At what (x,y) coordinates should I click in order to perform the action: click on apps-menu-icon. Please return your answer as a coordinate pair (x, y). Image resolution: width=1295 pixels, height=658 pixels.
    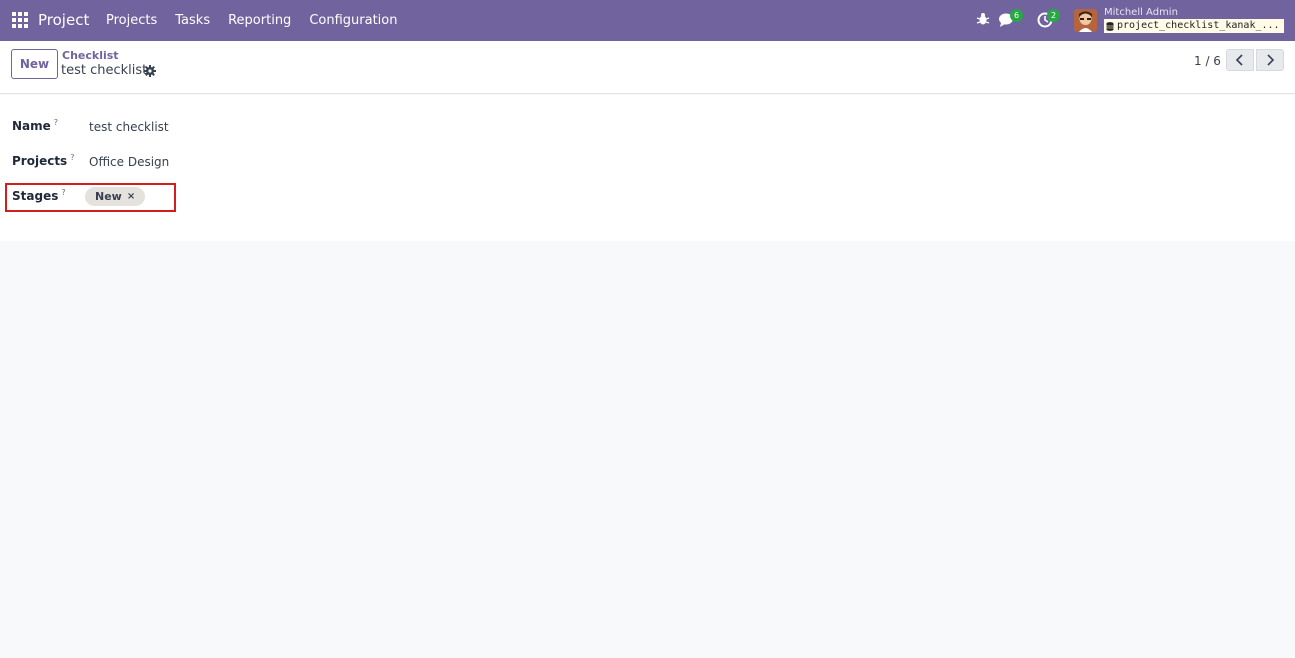
    Looking at the image, I should click on (20, 20).